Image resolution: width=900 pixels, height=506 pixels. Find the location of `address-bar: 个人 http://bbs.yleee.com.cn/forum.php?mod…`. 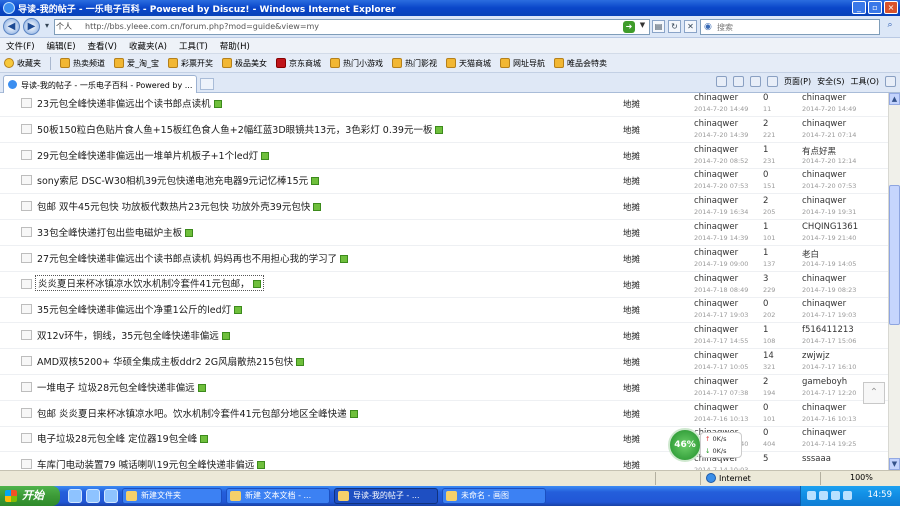

address-bar: 个人 http://bbs.yleee.com.cn/forum.php?mod… is located at coordinates (352, 27).